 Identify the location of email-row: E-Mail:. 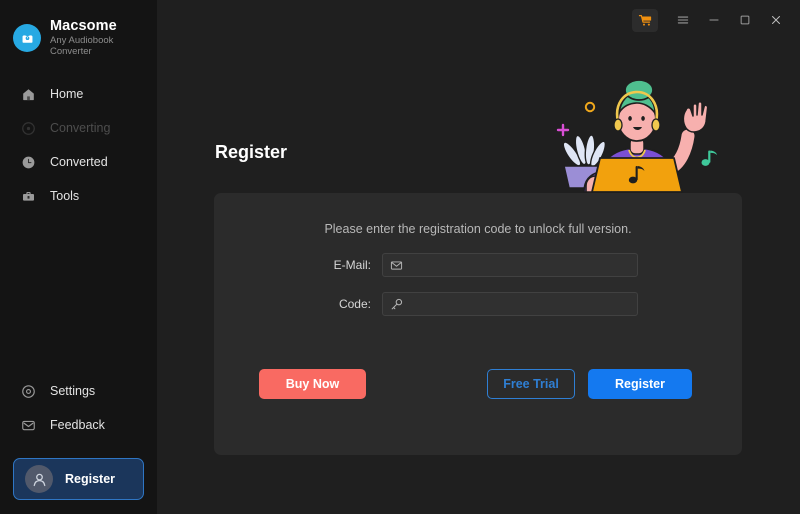
(478, 265).